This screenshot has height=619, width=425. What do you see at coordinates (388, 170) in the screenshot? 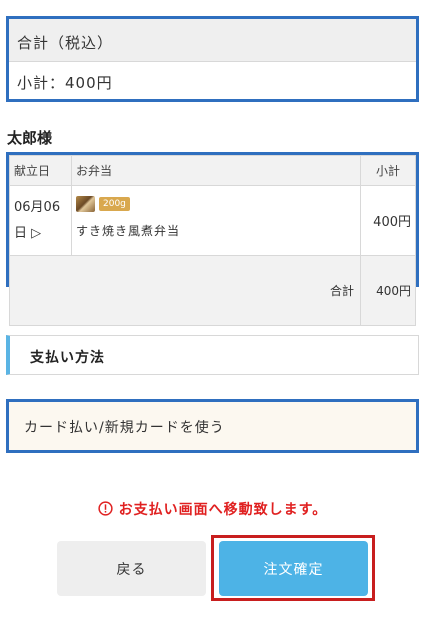
I see `header-subtotal: 小計` at bounding box center [388, 170].